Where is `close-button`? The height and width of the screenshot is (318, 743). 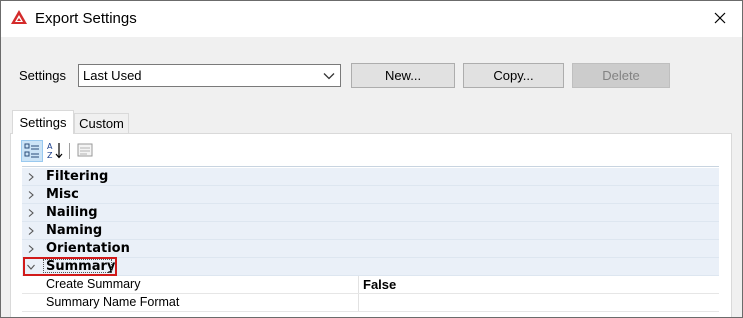
close-button is located at coordinates (720, 18).